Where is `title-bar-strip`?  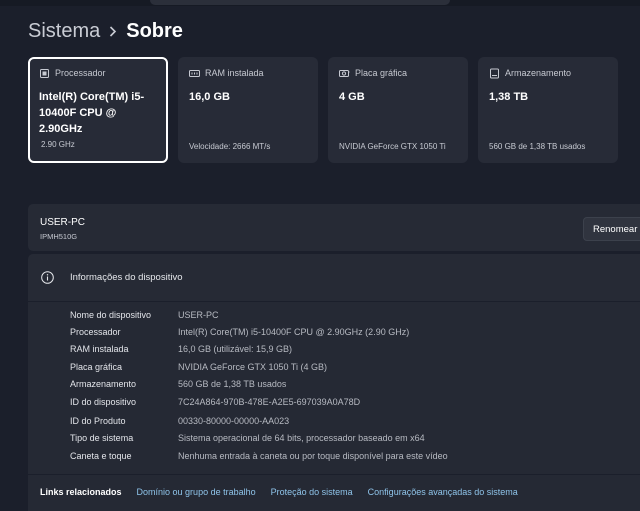 title-bar-strip is located at coordinates (320, 3).